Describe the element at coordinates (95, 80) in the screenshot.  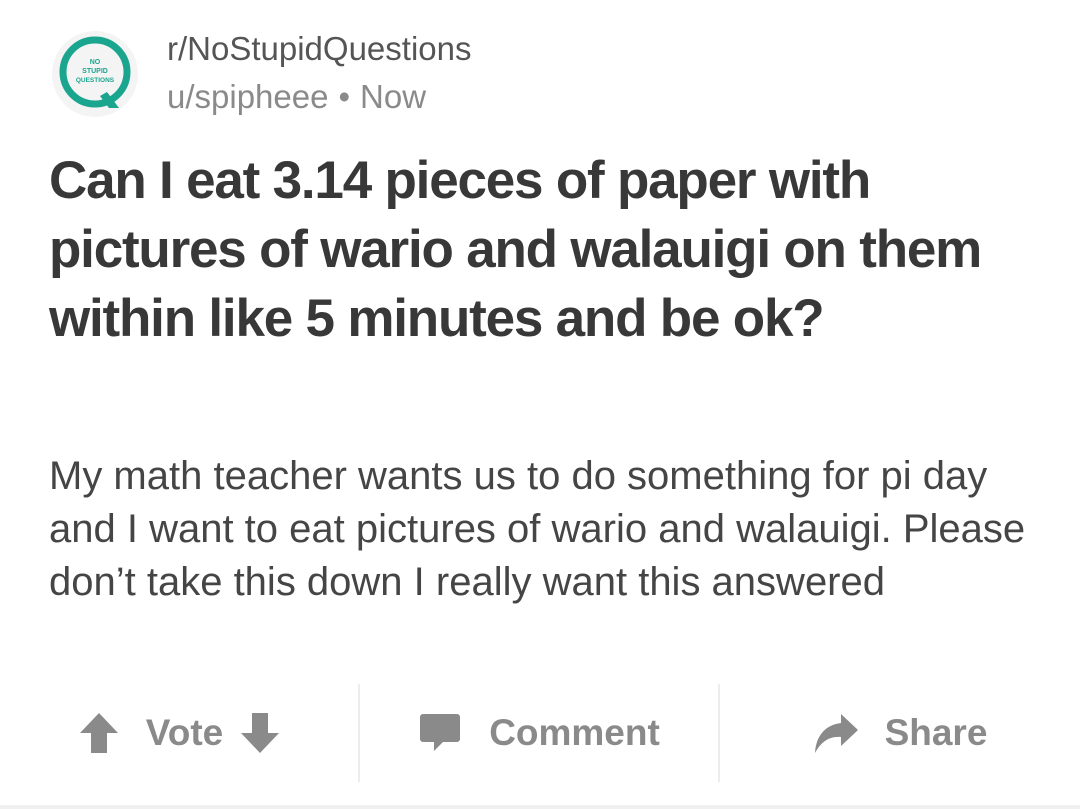
I see `logo-text-line3: QUESTIONS` at that location.